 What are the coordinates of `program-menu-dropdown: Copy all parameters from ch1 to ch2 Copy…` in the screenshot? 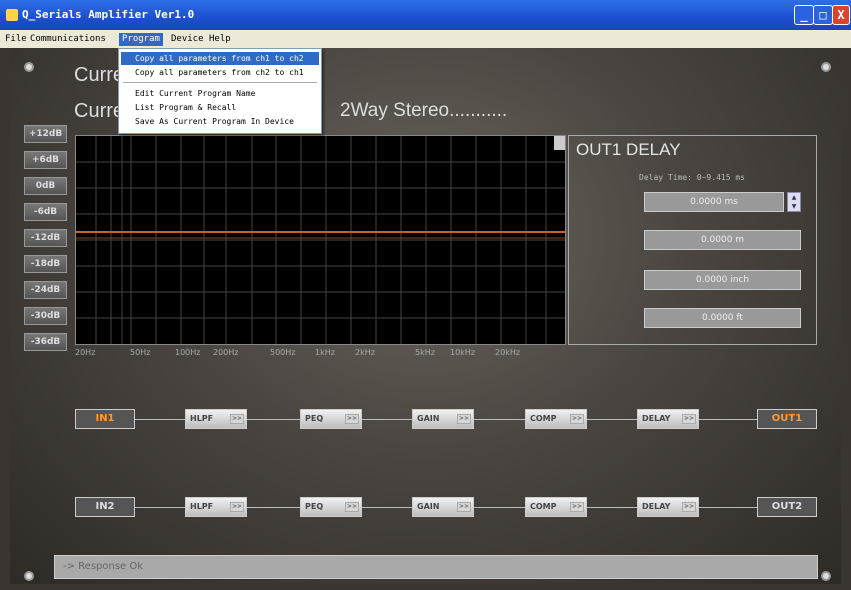 It's located at (220, 91).